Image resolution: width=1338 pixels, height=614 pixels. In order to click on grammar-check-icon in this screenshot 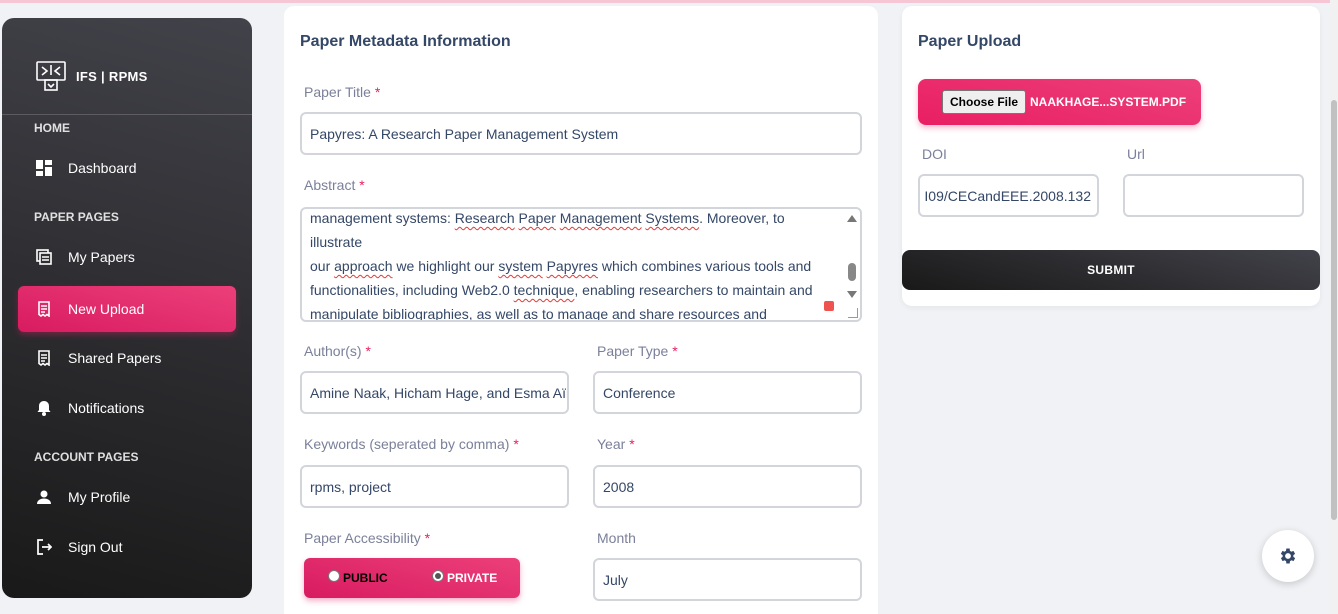, I will do `click(829, 306)`.